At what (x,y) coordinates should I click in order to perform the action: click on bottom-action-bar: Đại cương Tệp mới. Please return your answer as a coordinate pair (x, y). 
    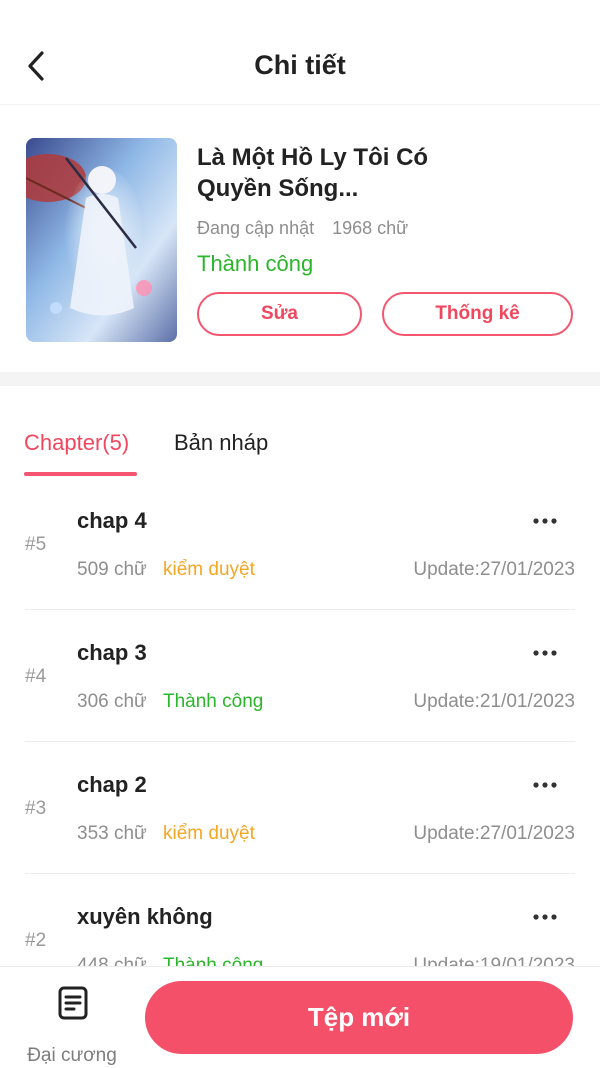
    Looking at the image, I should click on (300, 1017).